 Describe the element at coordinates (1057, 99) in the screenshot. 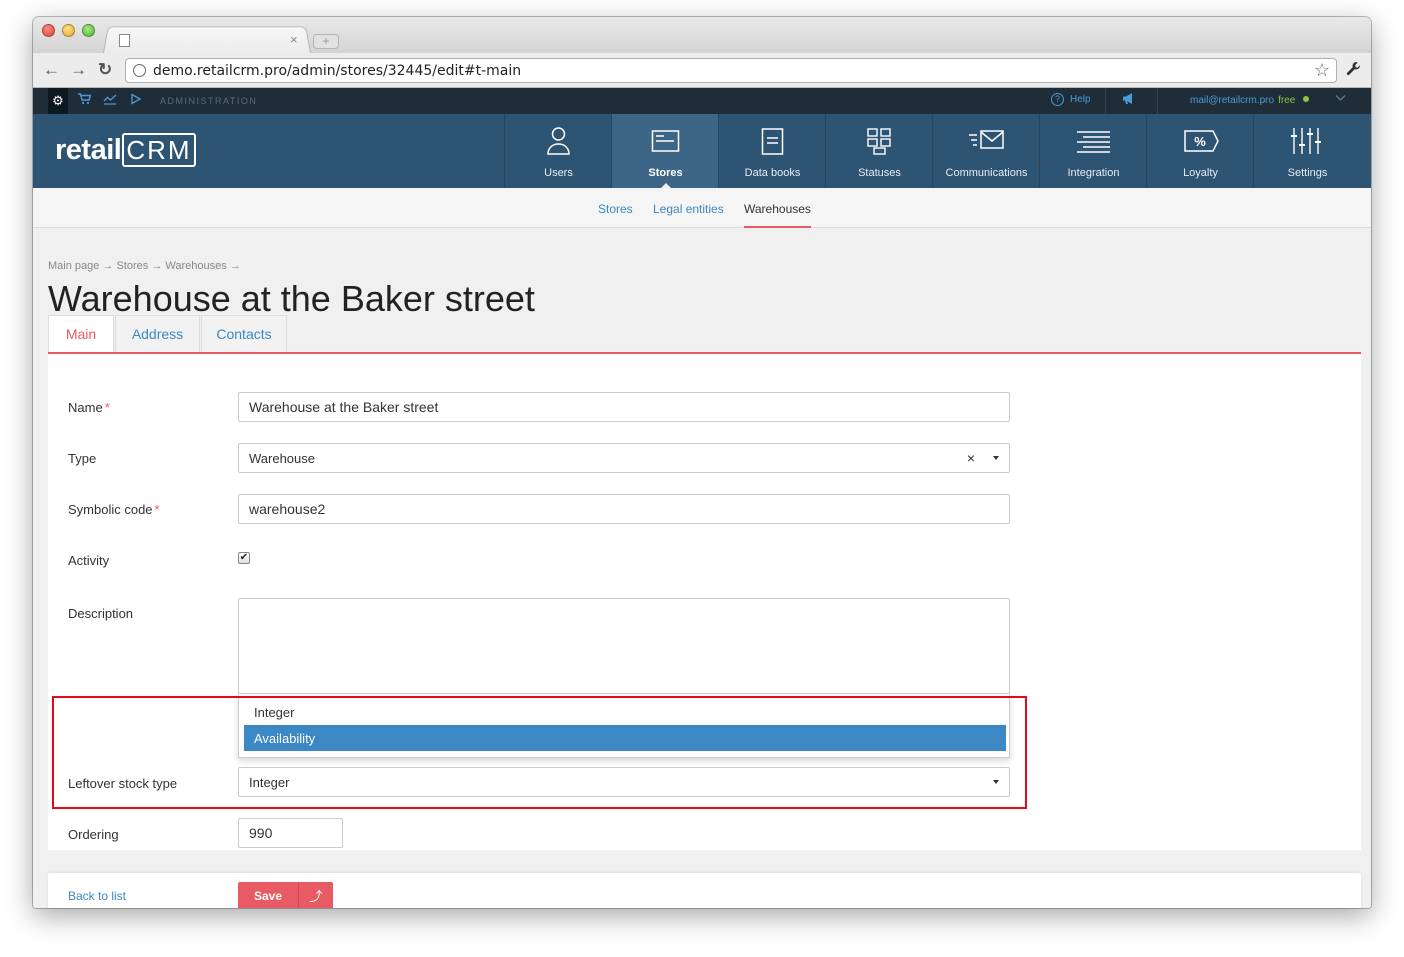

I see `help-icon: ?` at that location.